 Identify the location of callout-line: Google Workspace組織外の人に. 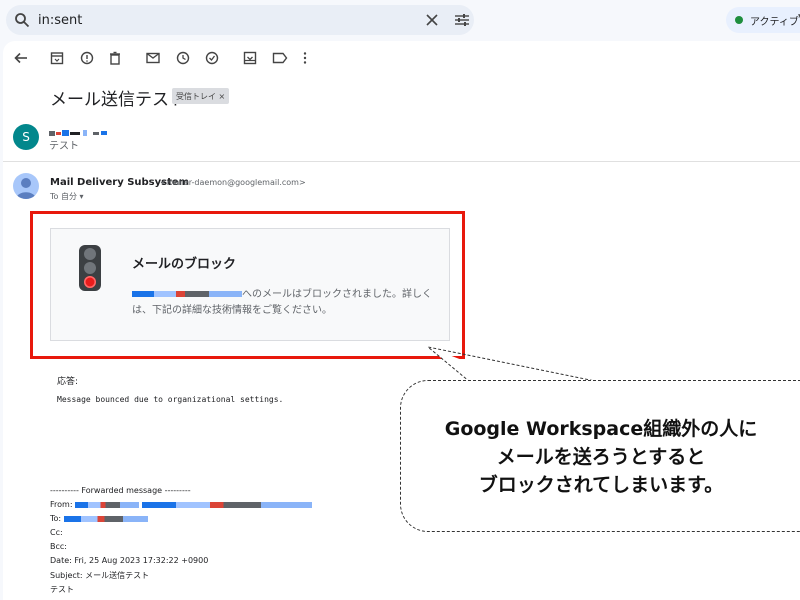
(601, 429).